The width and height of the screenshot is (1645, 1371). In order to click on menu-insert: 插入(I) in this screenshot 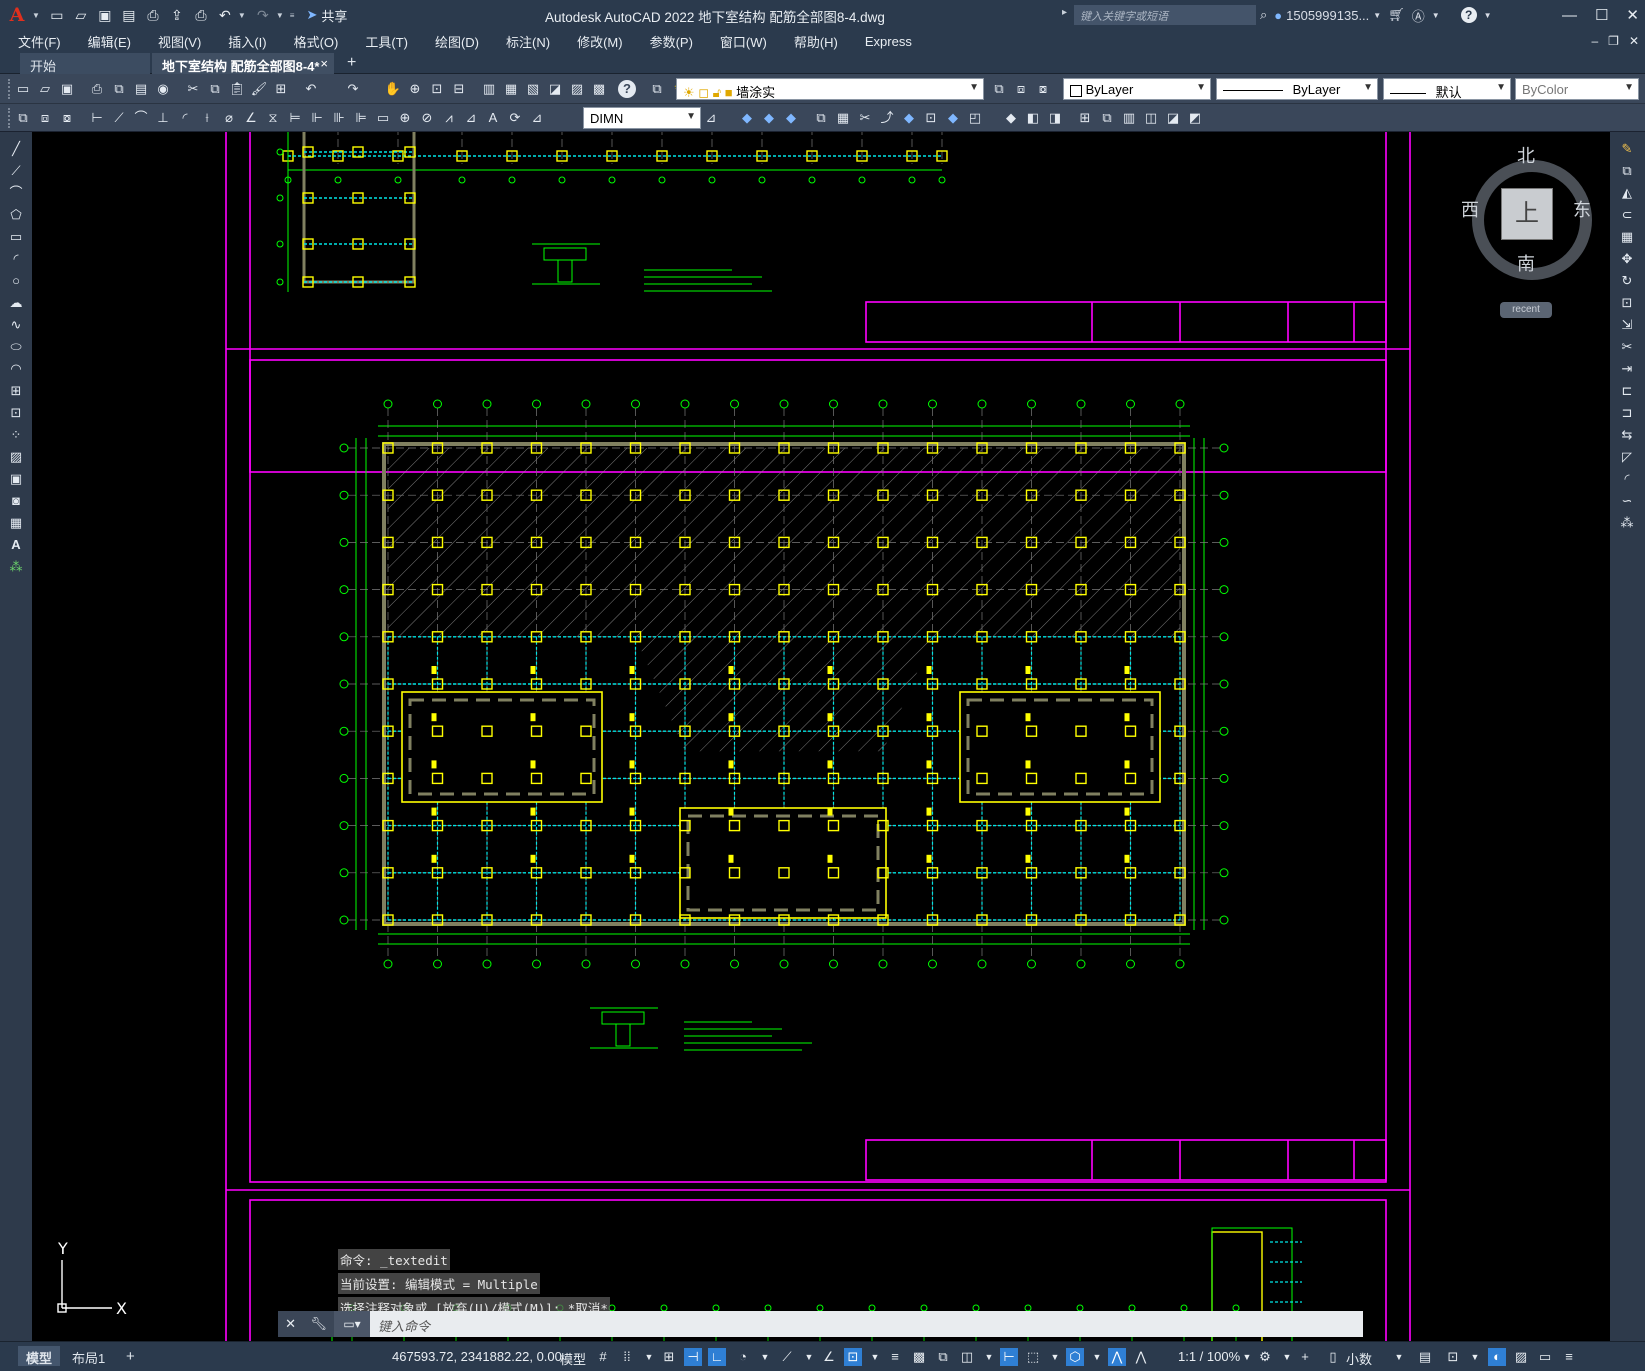, I will do `click(247, 41)`.